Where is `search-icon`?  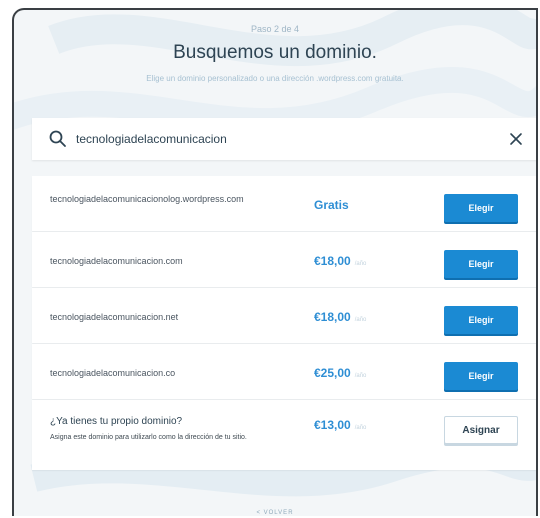
search-icon is located at coordinates (57, 138).